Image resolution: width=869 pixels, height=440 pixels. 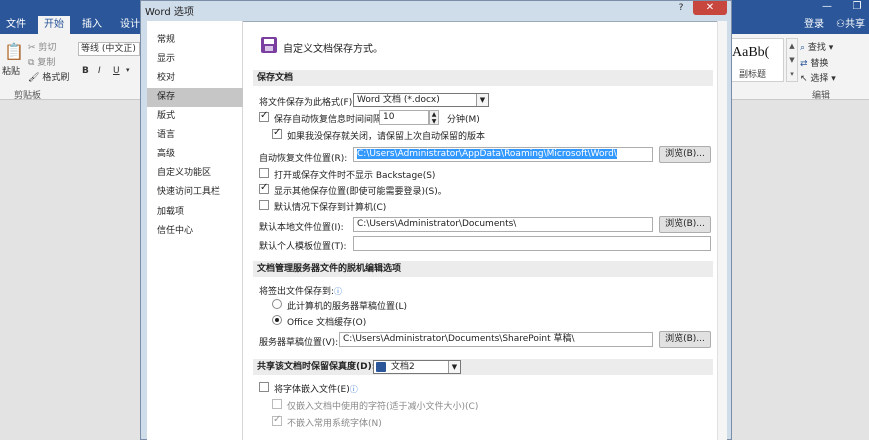 I want to click on clipboard-group-label: 剪贴板, so click(x=28, y=96).